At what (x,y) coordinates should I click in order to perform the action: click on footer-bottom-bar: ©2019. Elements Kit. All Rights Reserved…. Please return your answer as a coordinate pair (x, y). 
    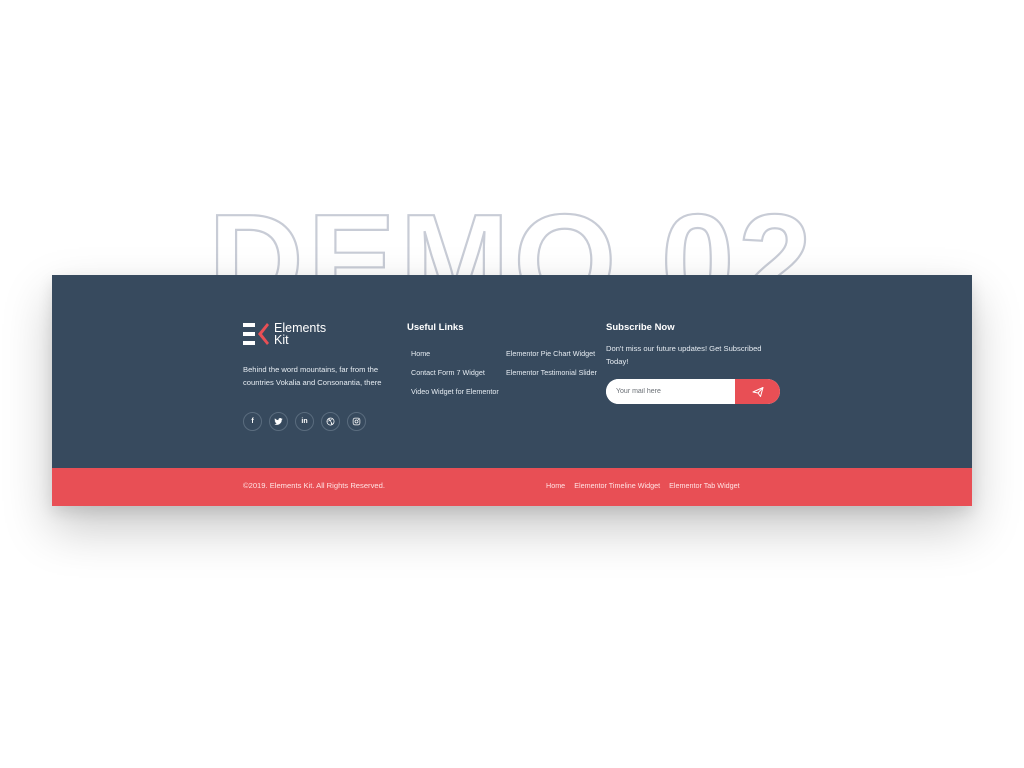
    Looking at the image, I should click on (512, 487).